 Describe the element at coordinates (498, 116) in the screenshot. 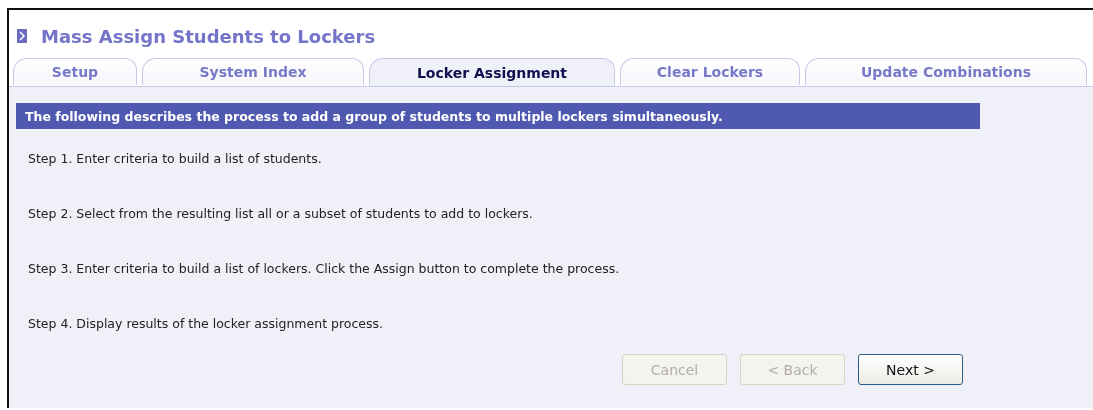

I see `info-banner: The following describes the process to add a group of students to multiple lockers simultaneously.` at that location.